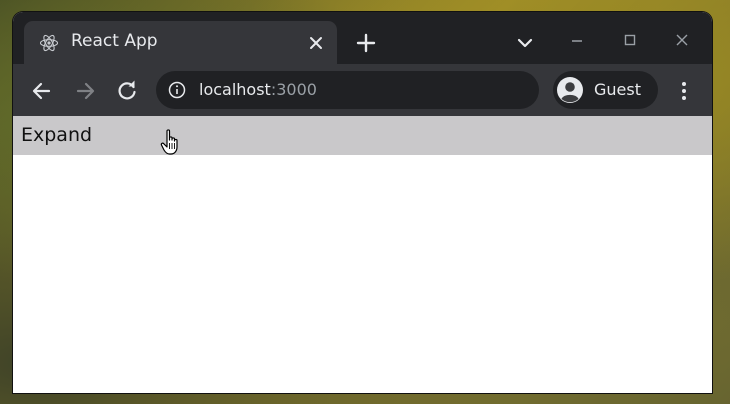 This screenshot has height=404, width=730. What do you see at coordinates (347, 90) in the screenshot?
I see `address-bar: localhost:3000` at bounding box center [347, 90].